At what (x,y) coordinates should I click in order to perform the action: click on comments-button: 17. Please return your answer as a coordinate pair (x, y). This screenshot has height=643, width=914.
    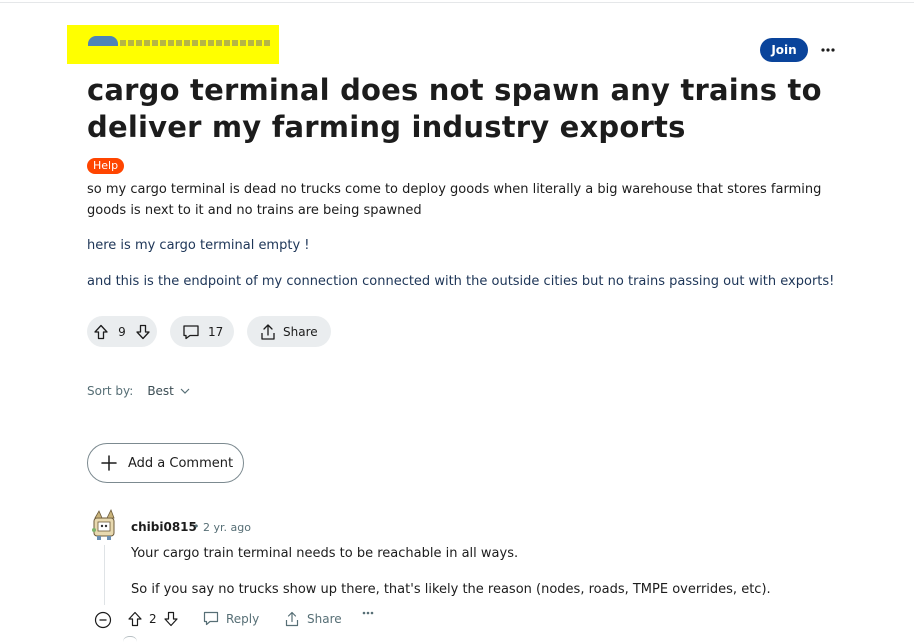
    Looking at the image, I should click on (202, 331).